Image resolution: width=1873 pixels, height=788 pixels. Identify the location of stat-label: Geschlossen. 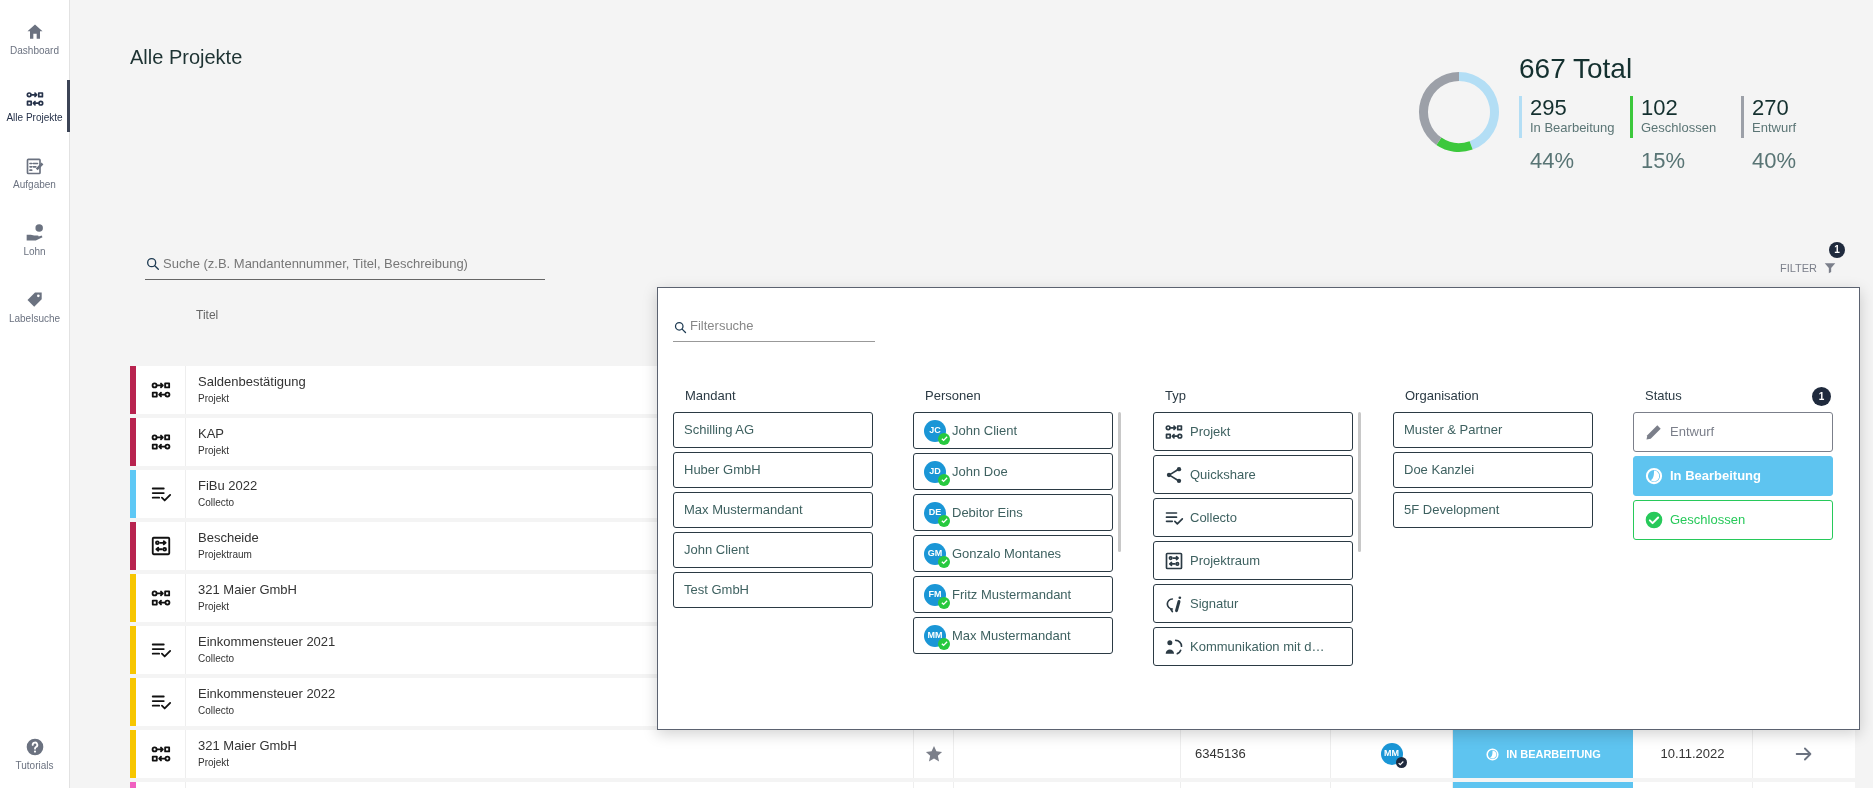
(1679, 128).